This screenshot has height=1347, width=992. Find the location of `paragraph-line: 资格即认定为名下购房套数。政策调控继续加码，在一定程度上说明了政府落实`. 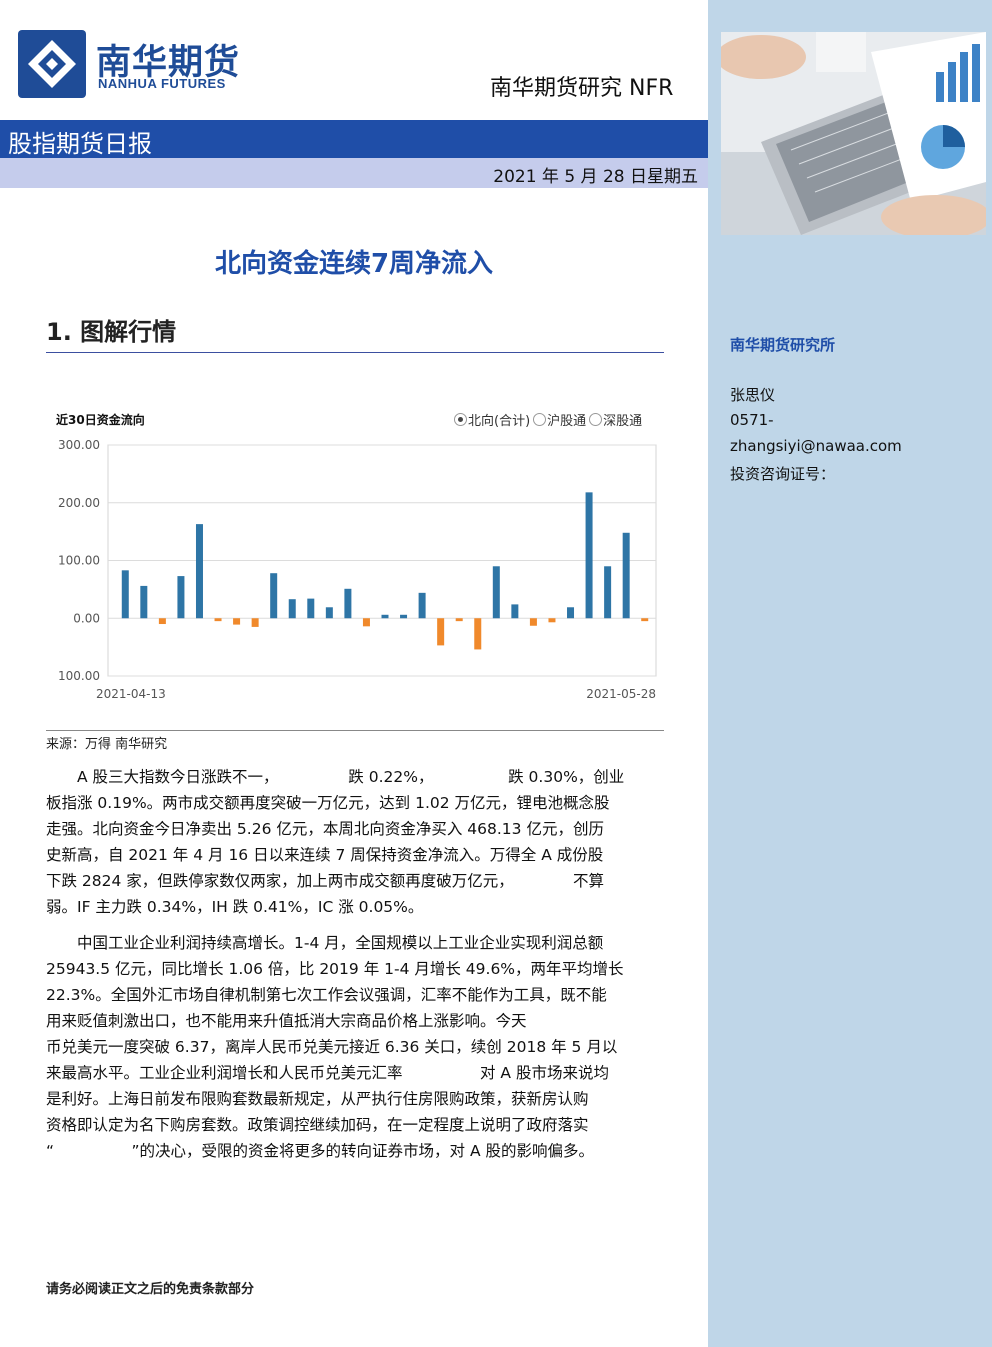

paragraph-line: 资格即认定为名下购房套数。政策调控继续加码，在一定程度上说明了政府落实 is located at coordinates (317, 1125).